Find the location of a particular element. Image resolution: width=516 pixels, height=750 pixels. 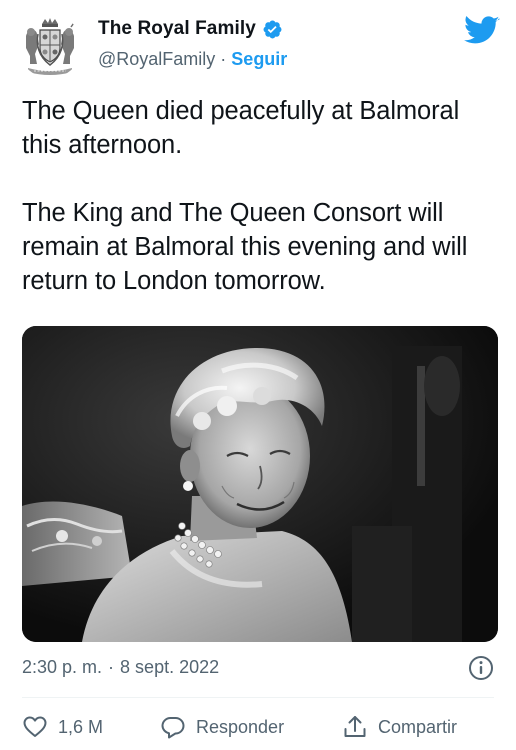

info-icon is located at coordinates (481, 668).